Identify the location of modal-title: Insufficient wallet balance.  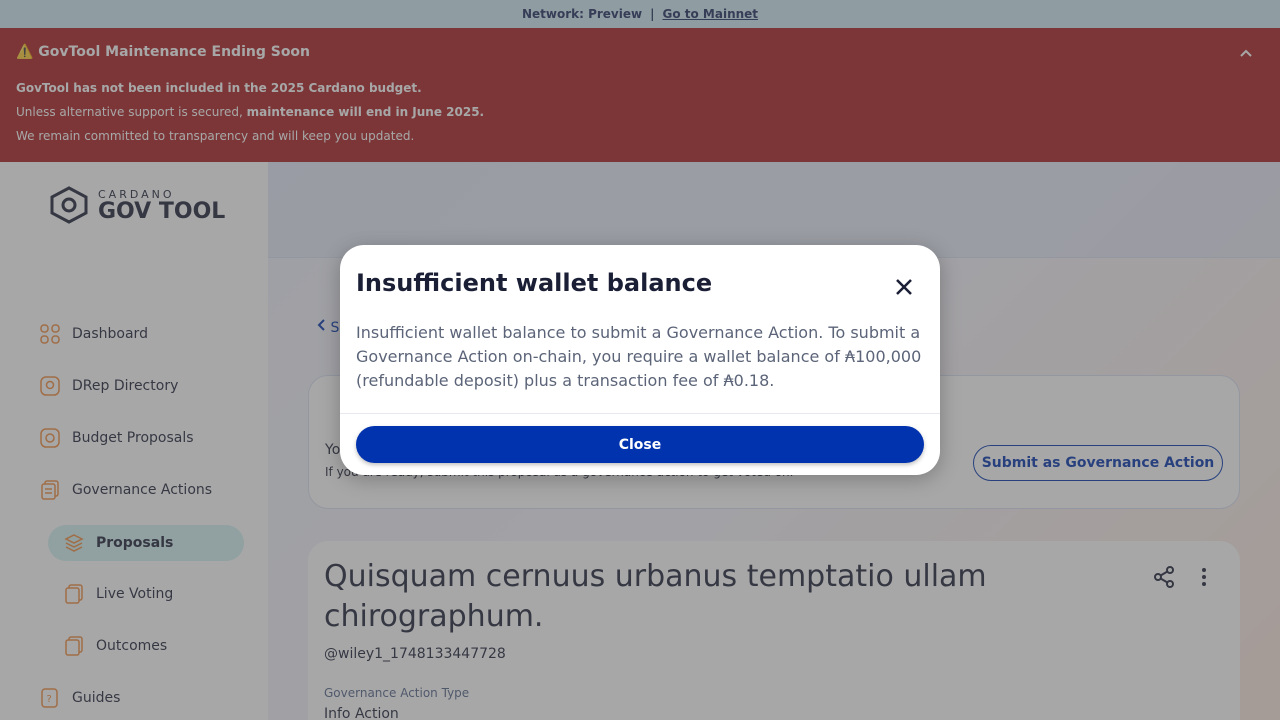
(534, 283).